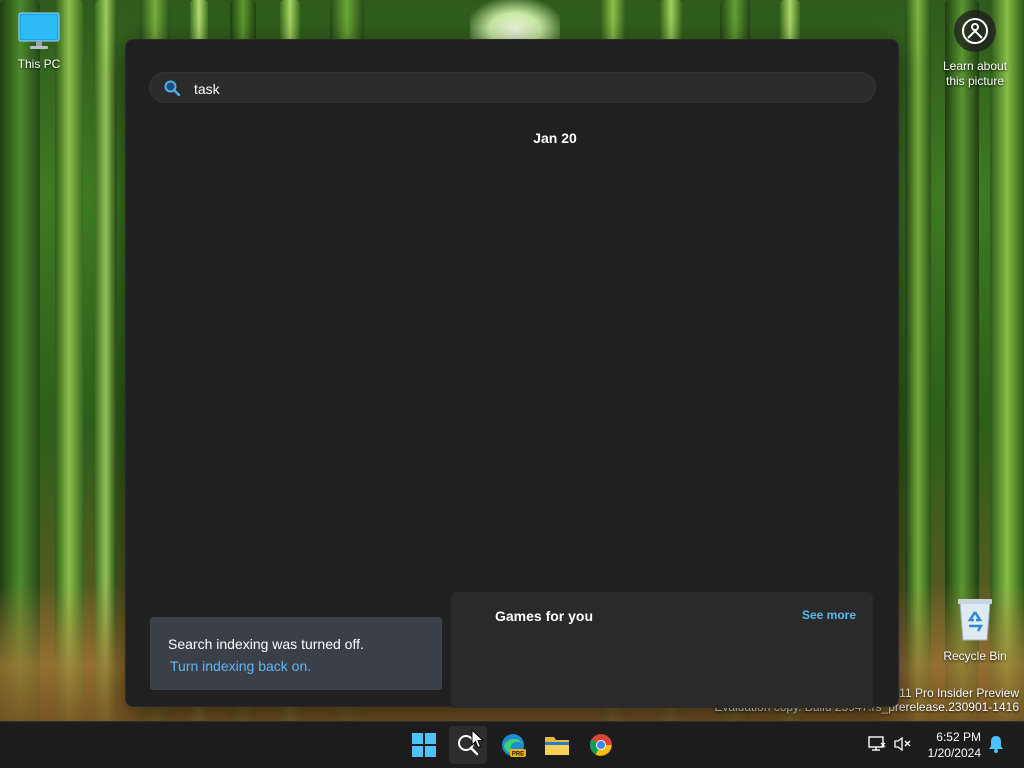  What do you see at coordinates (958, 737) in the screenshot?
I see `clock-time: 6:52 PM` at bounding box center [958, 737].